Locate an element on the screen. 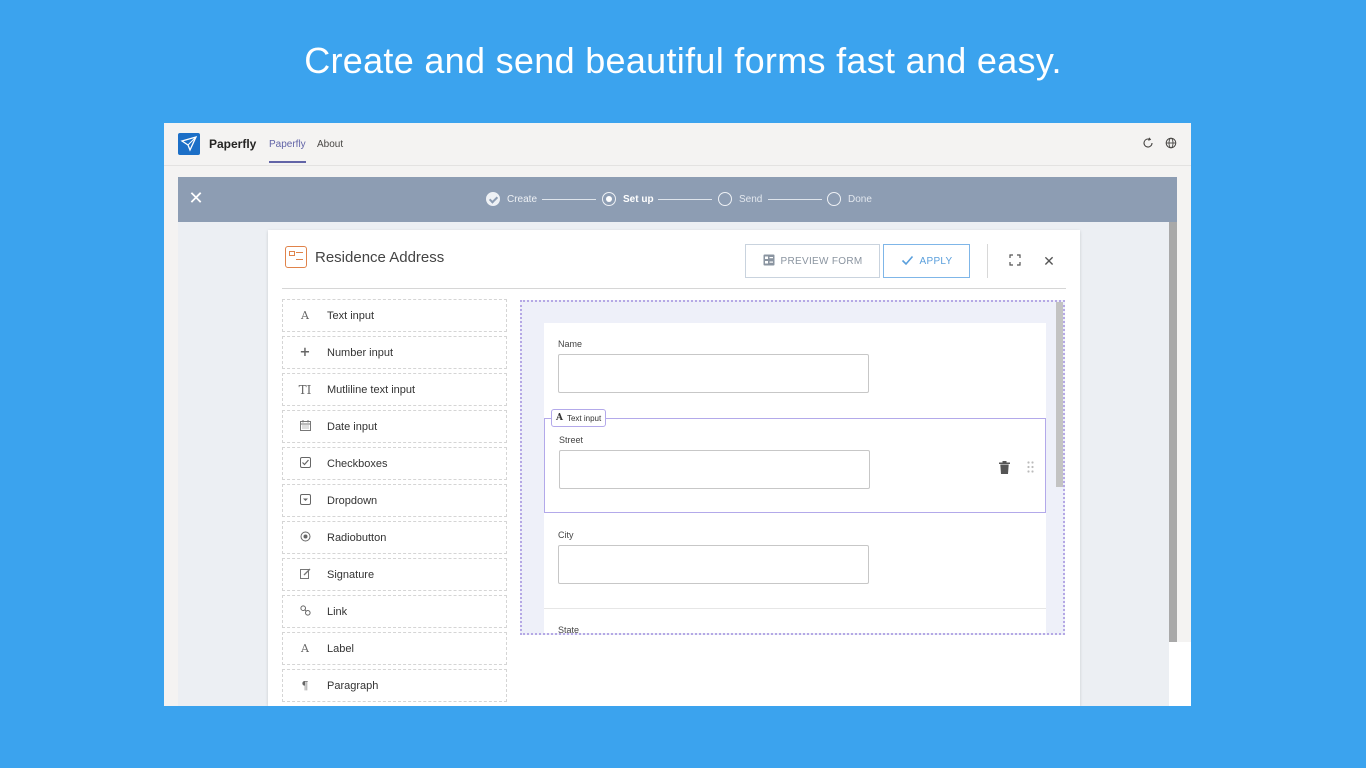  paperfly-logo-icon is located at coordinates (189, 144).